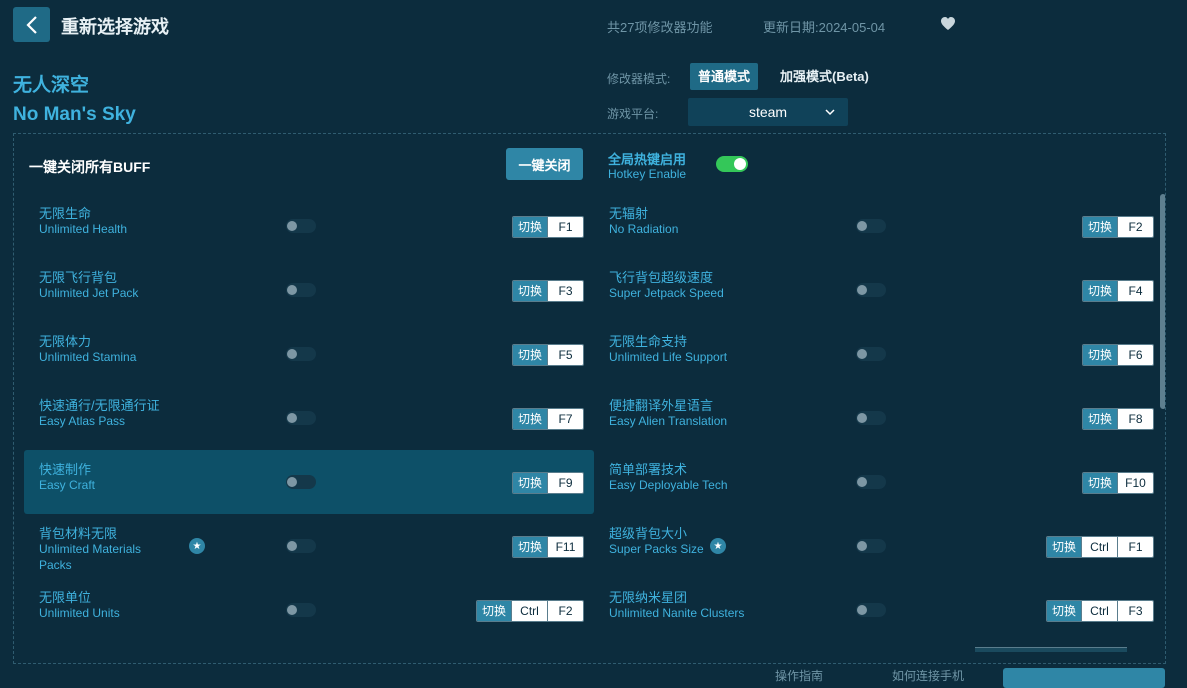 This screenshot has width=1187, height=688. Describe the element at coordinates (718, 546) in the screenshot. I see `star-icon: ★` at that location.